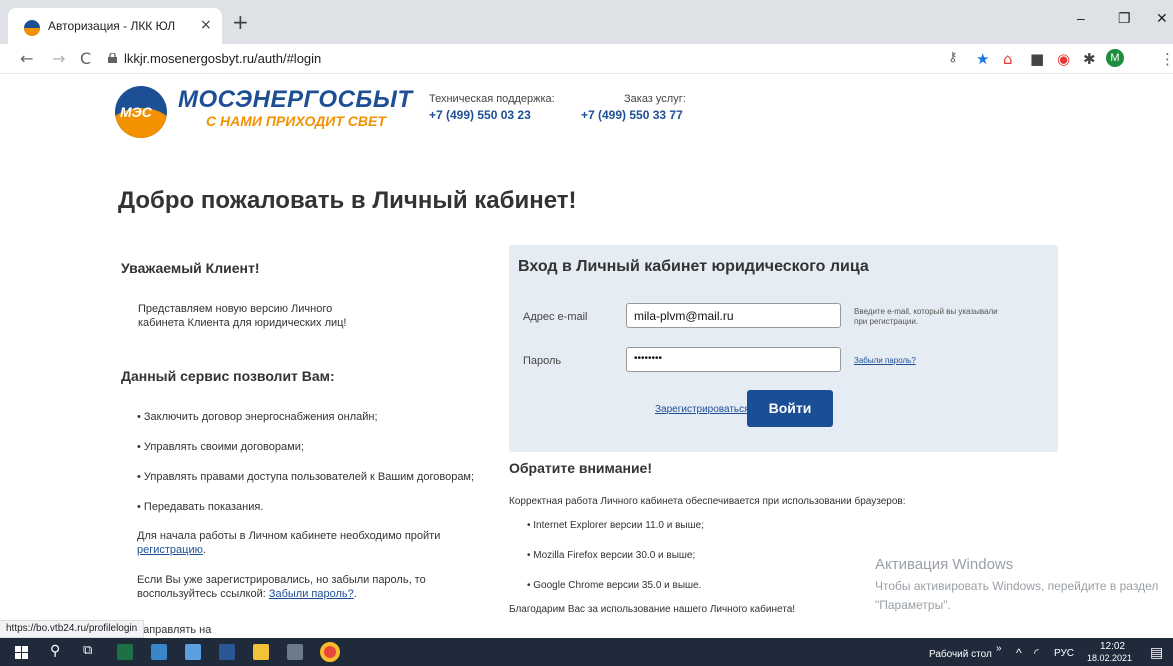 The height and width of the screenshot is (666, 1173). Describe the element at coordinates (982, 59) in the screenshot. I see `bookmark-star-icon: ★` at that location.